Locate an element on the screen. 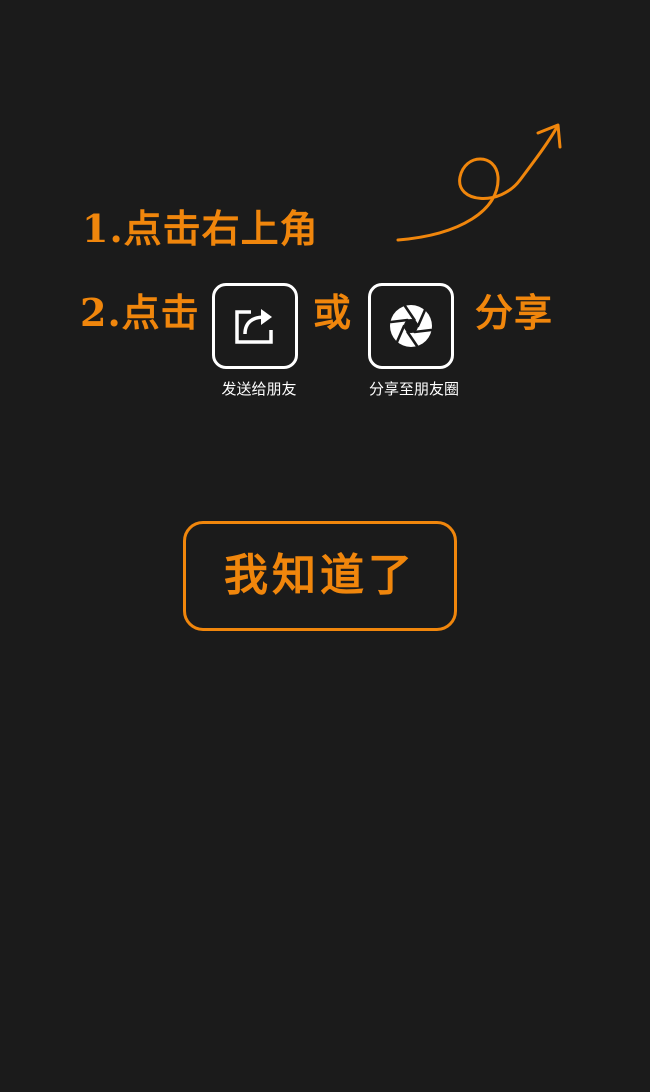 This screenshot has width=650, height=1092. share-to-moments-label: 分享至朋友圈 is located at coordinates (413, 389).